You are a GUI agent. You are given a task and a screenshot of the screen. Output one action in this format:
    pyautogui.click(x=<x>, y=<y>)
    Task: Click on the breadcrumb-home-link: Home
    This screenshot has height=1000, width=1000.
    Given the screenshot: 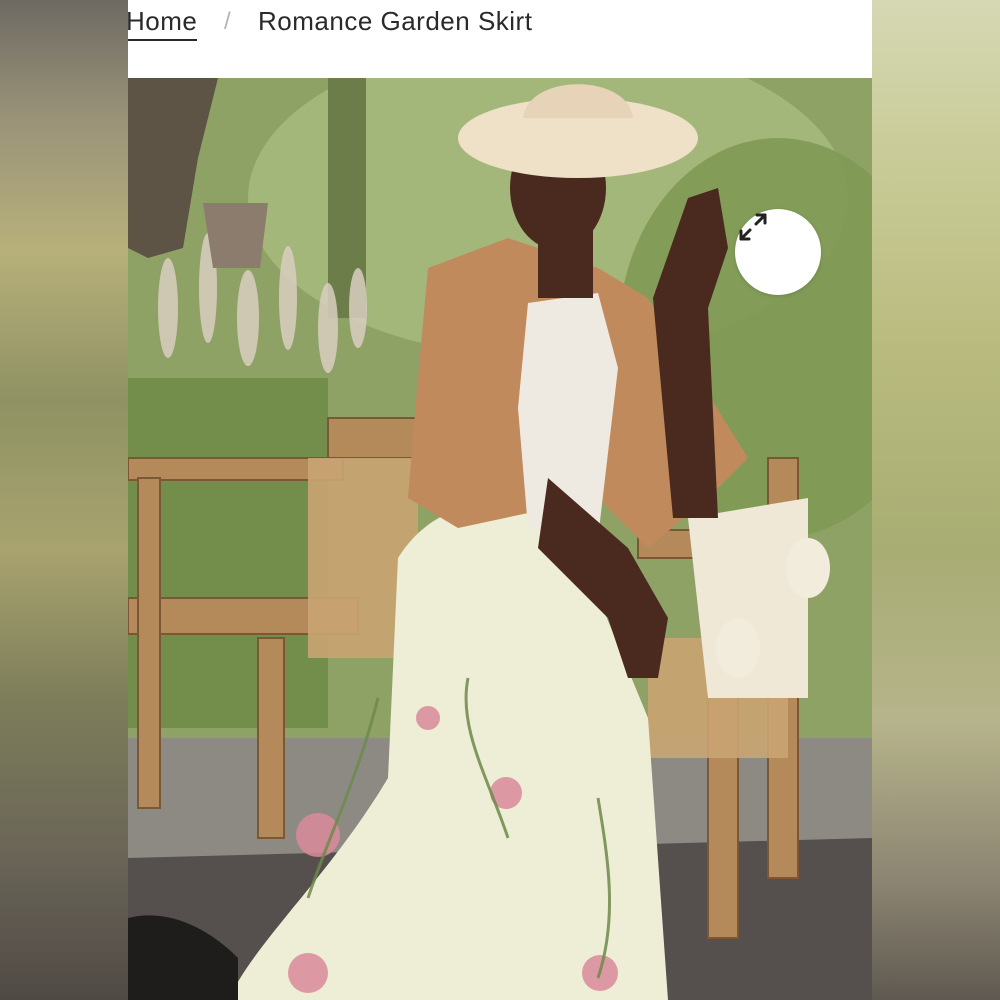 What is the action you would take?
    pyautogui.click(x=163, y=23)
    